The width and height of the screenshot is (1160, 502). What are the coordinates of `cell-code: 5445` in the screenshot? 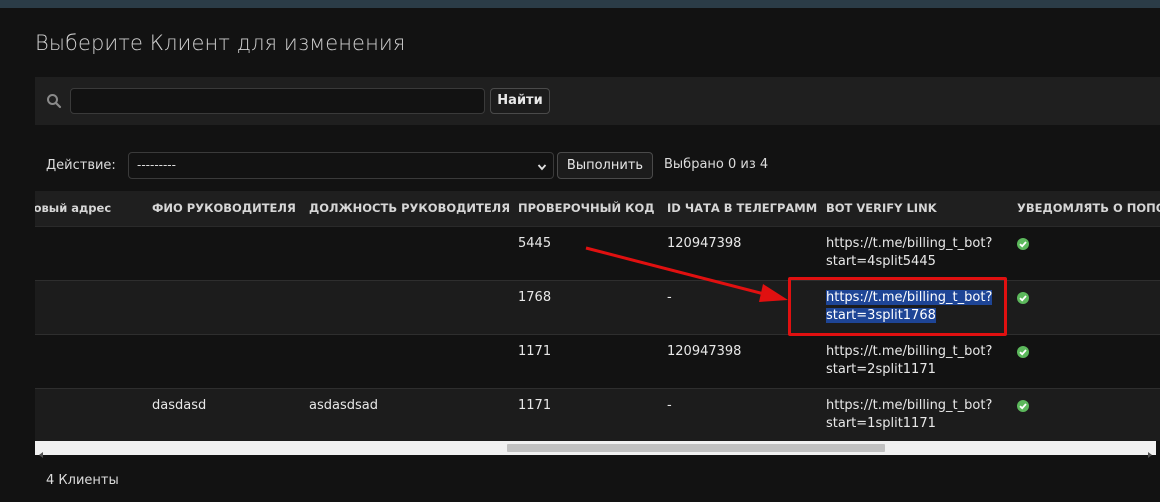 It's located at (583, 253).